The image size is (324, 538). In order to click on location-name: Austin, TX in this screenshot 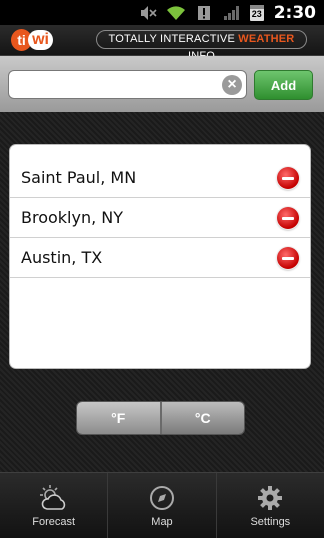, I will do `click(62, 257)`.